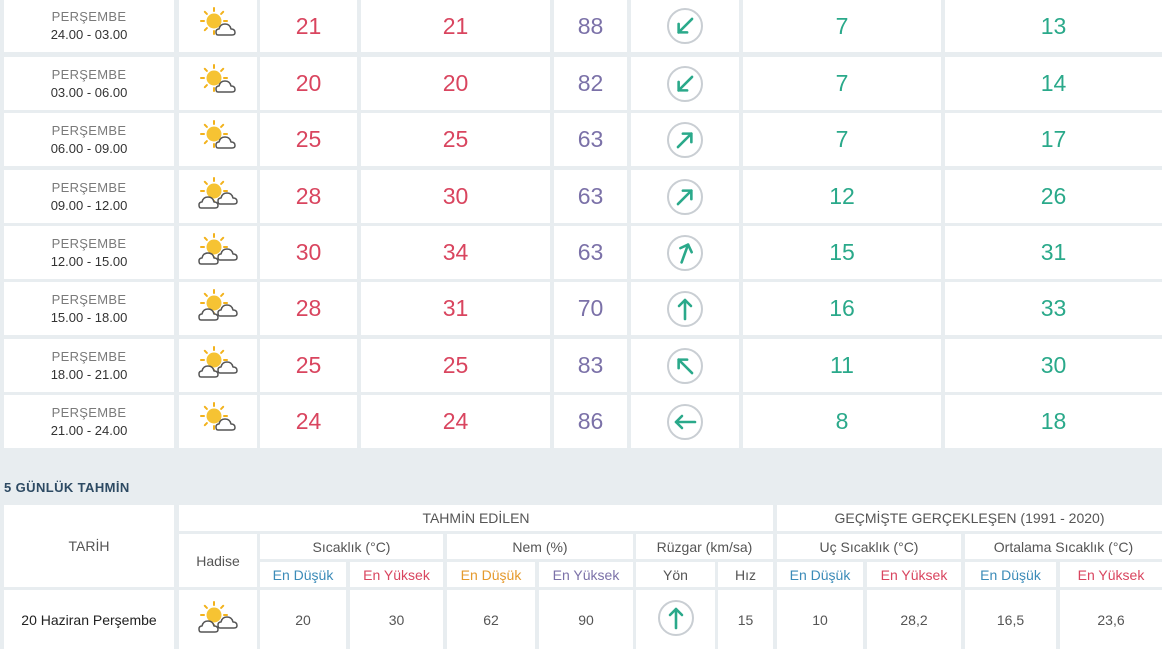 The height and width of the screenshot is (649, 1162). I want to click on temperature-value: 21, so click(308, 26).